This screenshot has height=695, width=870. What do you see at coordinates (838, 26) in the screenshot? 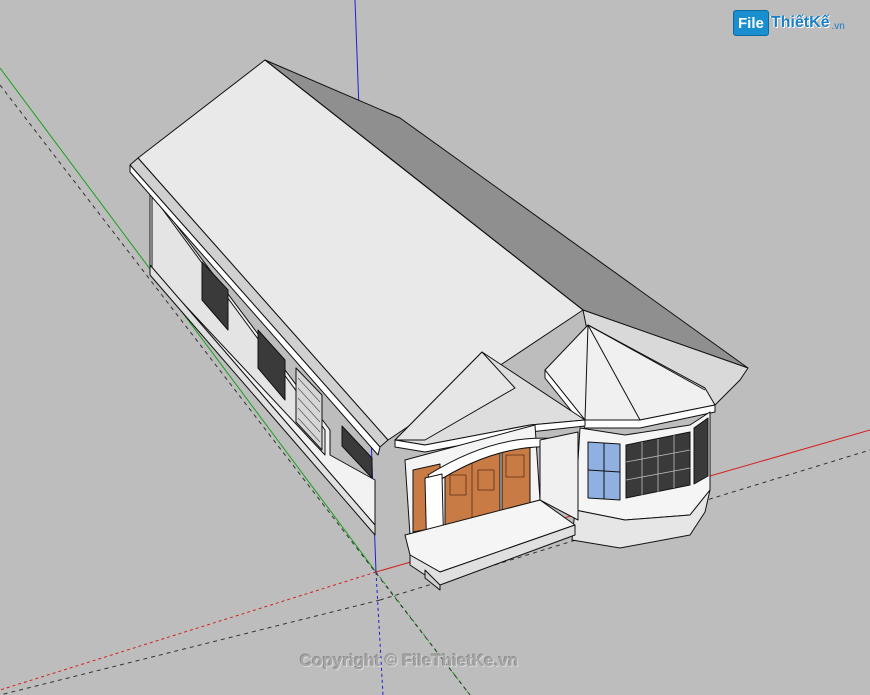
I see `logo-domain: .vn` at bounding box center [838, 26].